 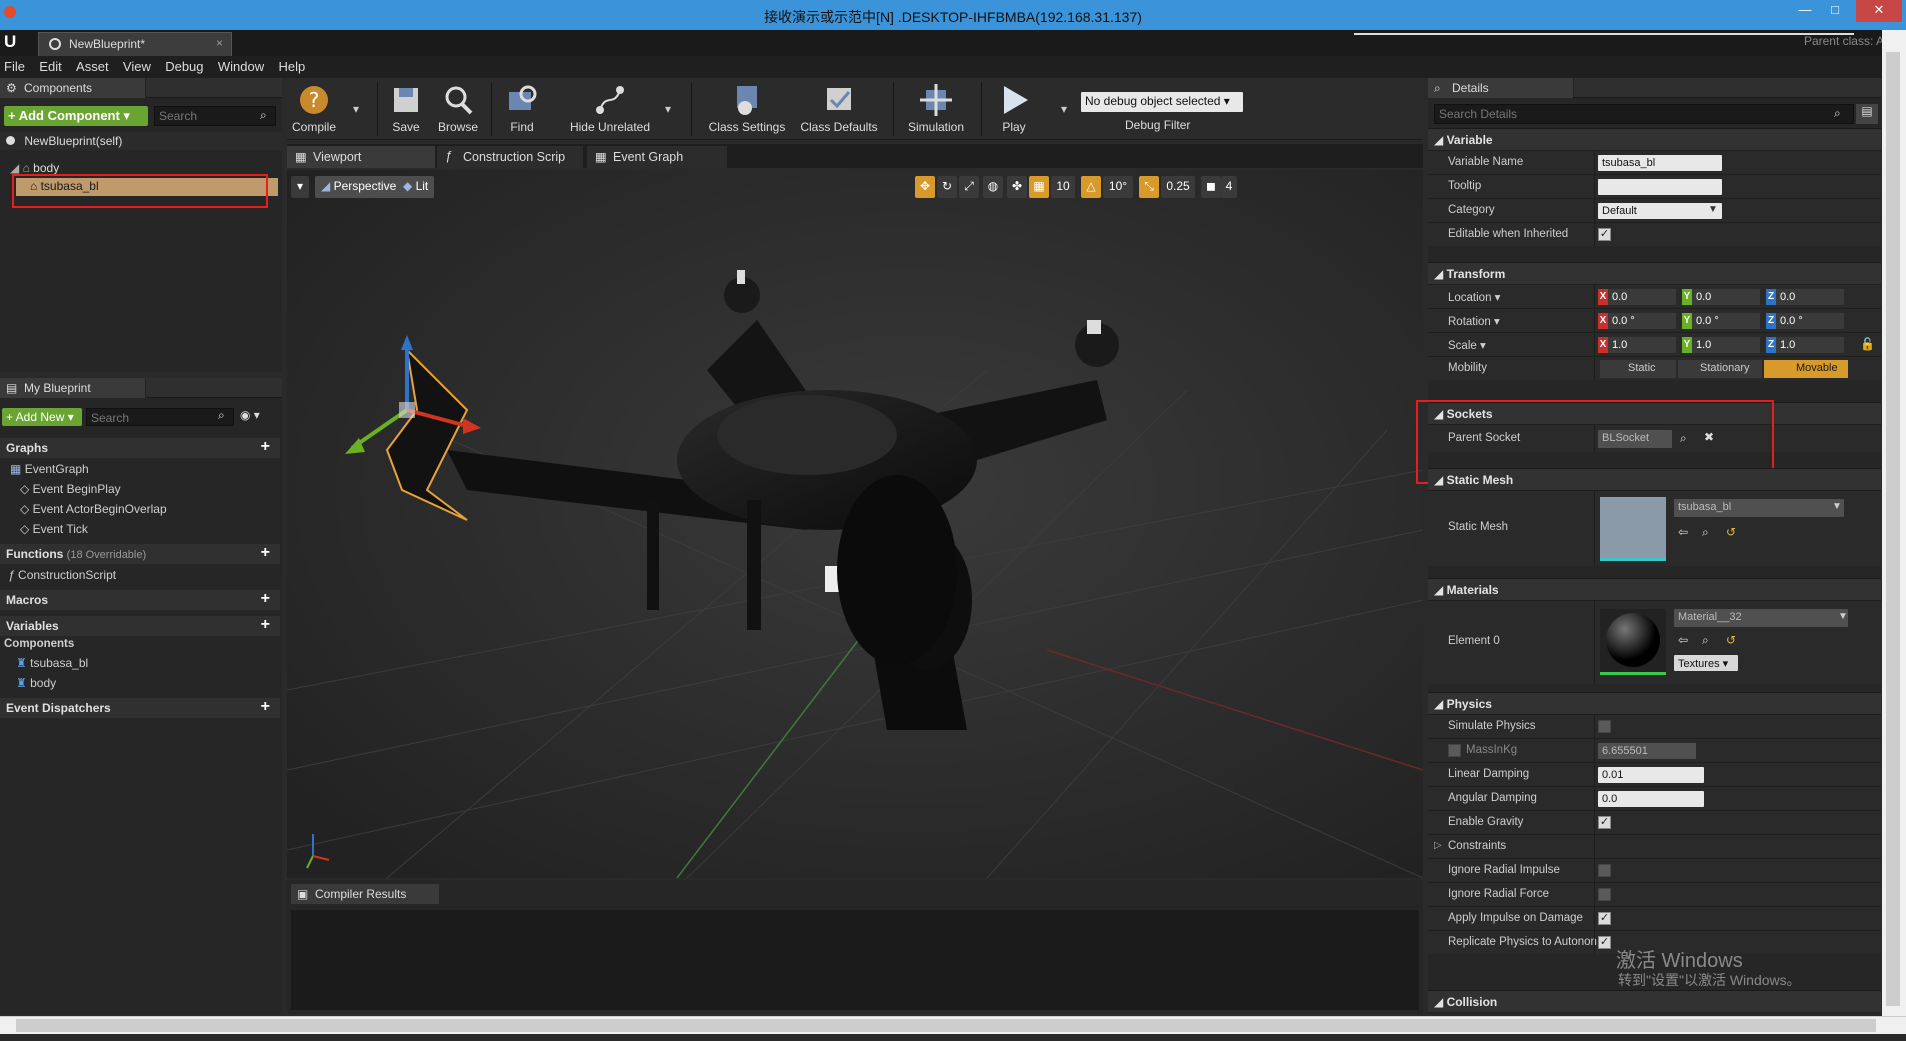 What do you see at coordinates (83, 511) in the screenshot?
I see `event-item: ◇ Event ActorBeginOverlap` at bounding box center [83, 511].